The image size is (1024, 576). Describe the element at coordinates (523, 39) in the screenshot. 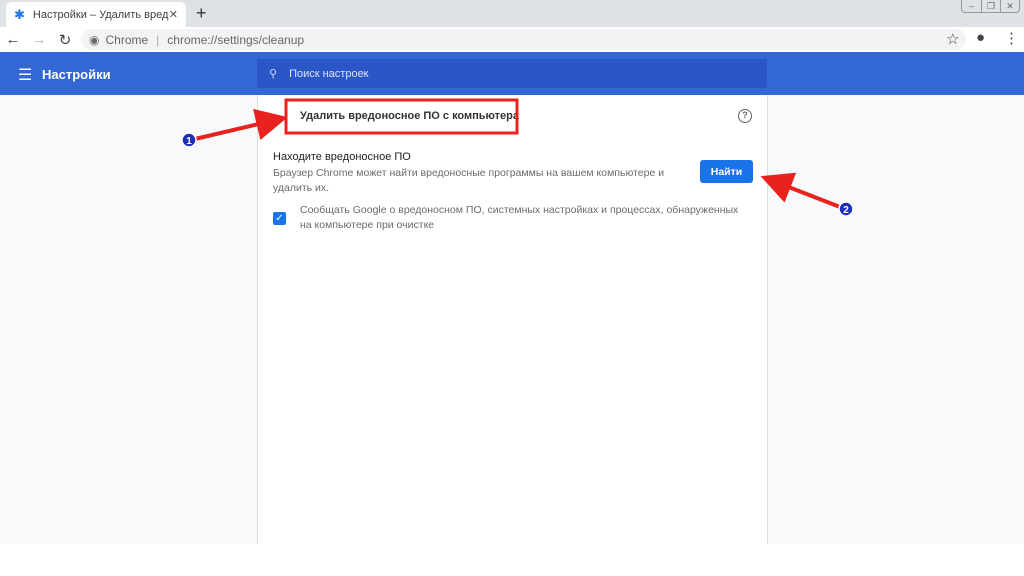

I see `address-bar: ◉ Chrome | chrome://settings/cleanup` at that location.